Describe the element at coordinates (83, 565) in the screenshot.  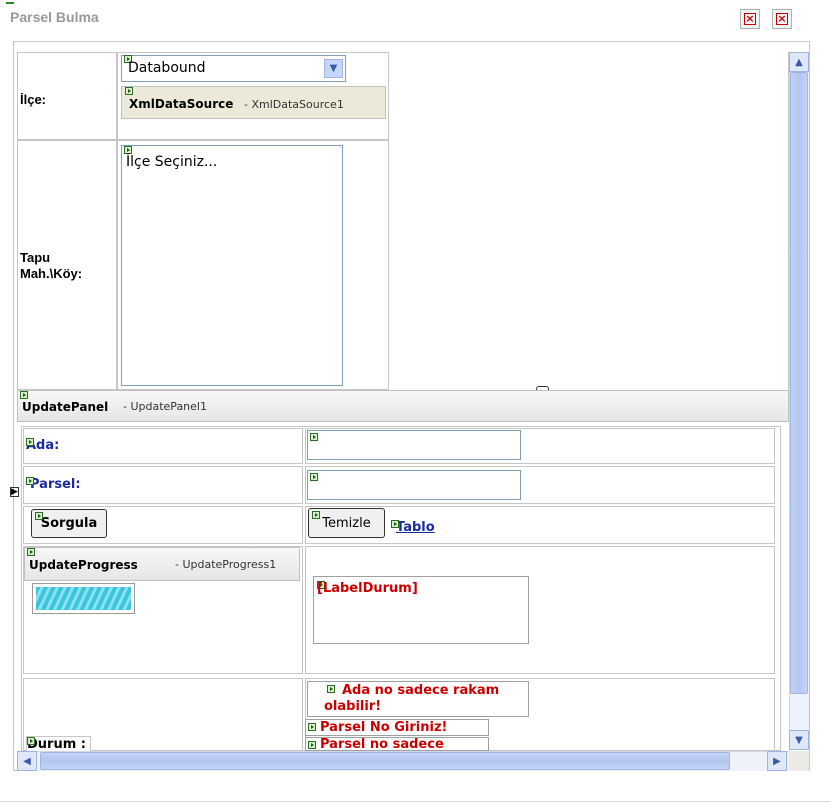
I see `update-progress-name: UpdateProgress` at that location.